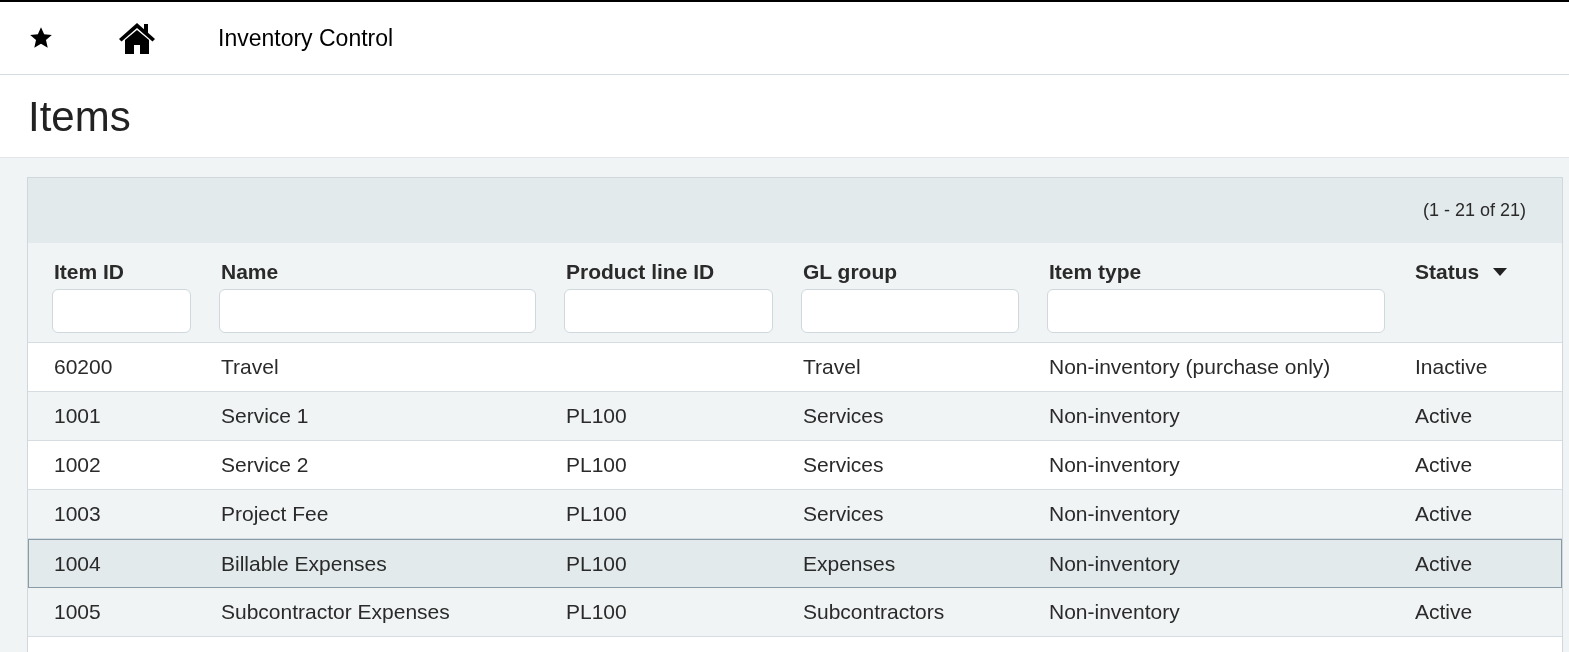  What do you see at coordinates (1461, 272) in the screenshot?
I see `column-header: Status` at bounding box center [1461, 272].